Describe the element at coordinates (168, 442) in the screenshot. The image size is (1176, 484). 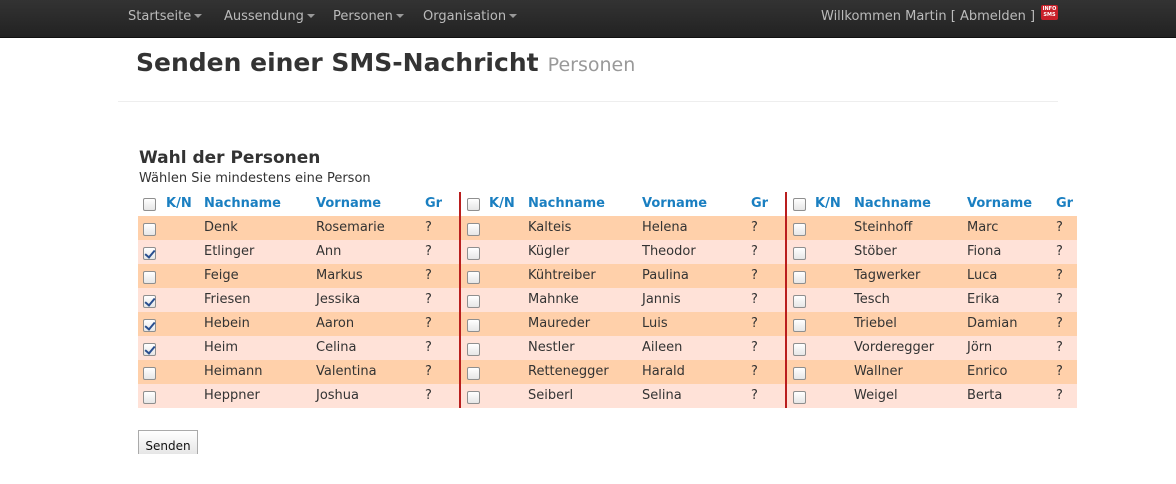
I see `send-button: Senden` at that location.